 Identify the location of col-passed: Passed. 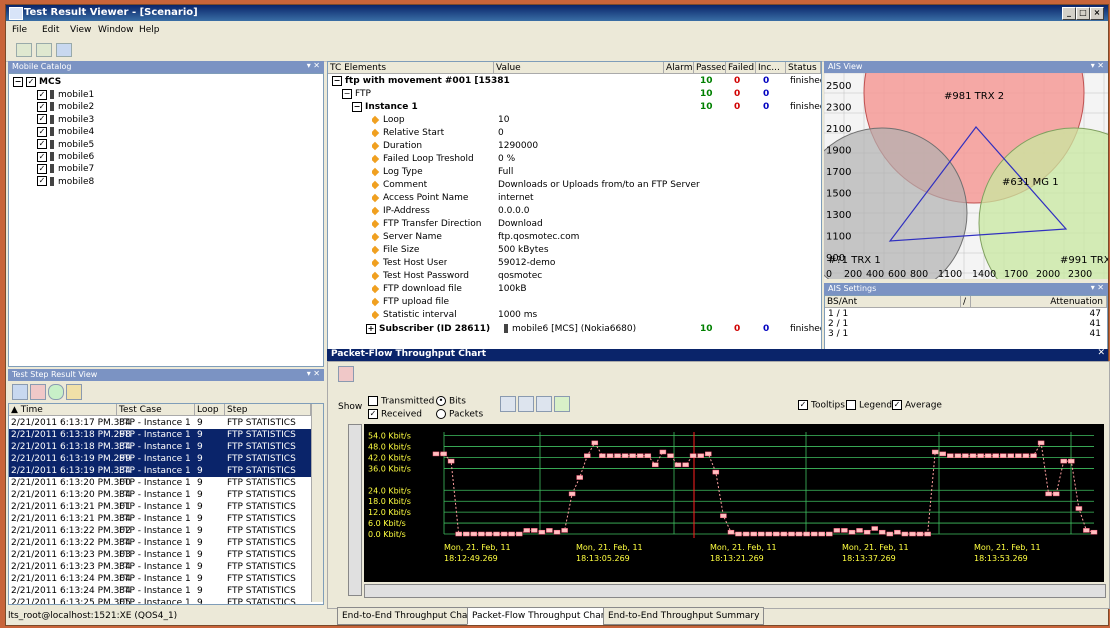
(710, 68).